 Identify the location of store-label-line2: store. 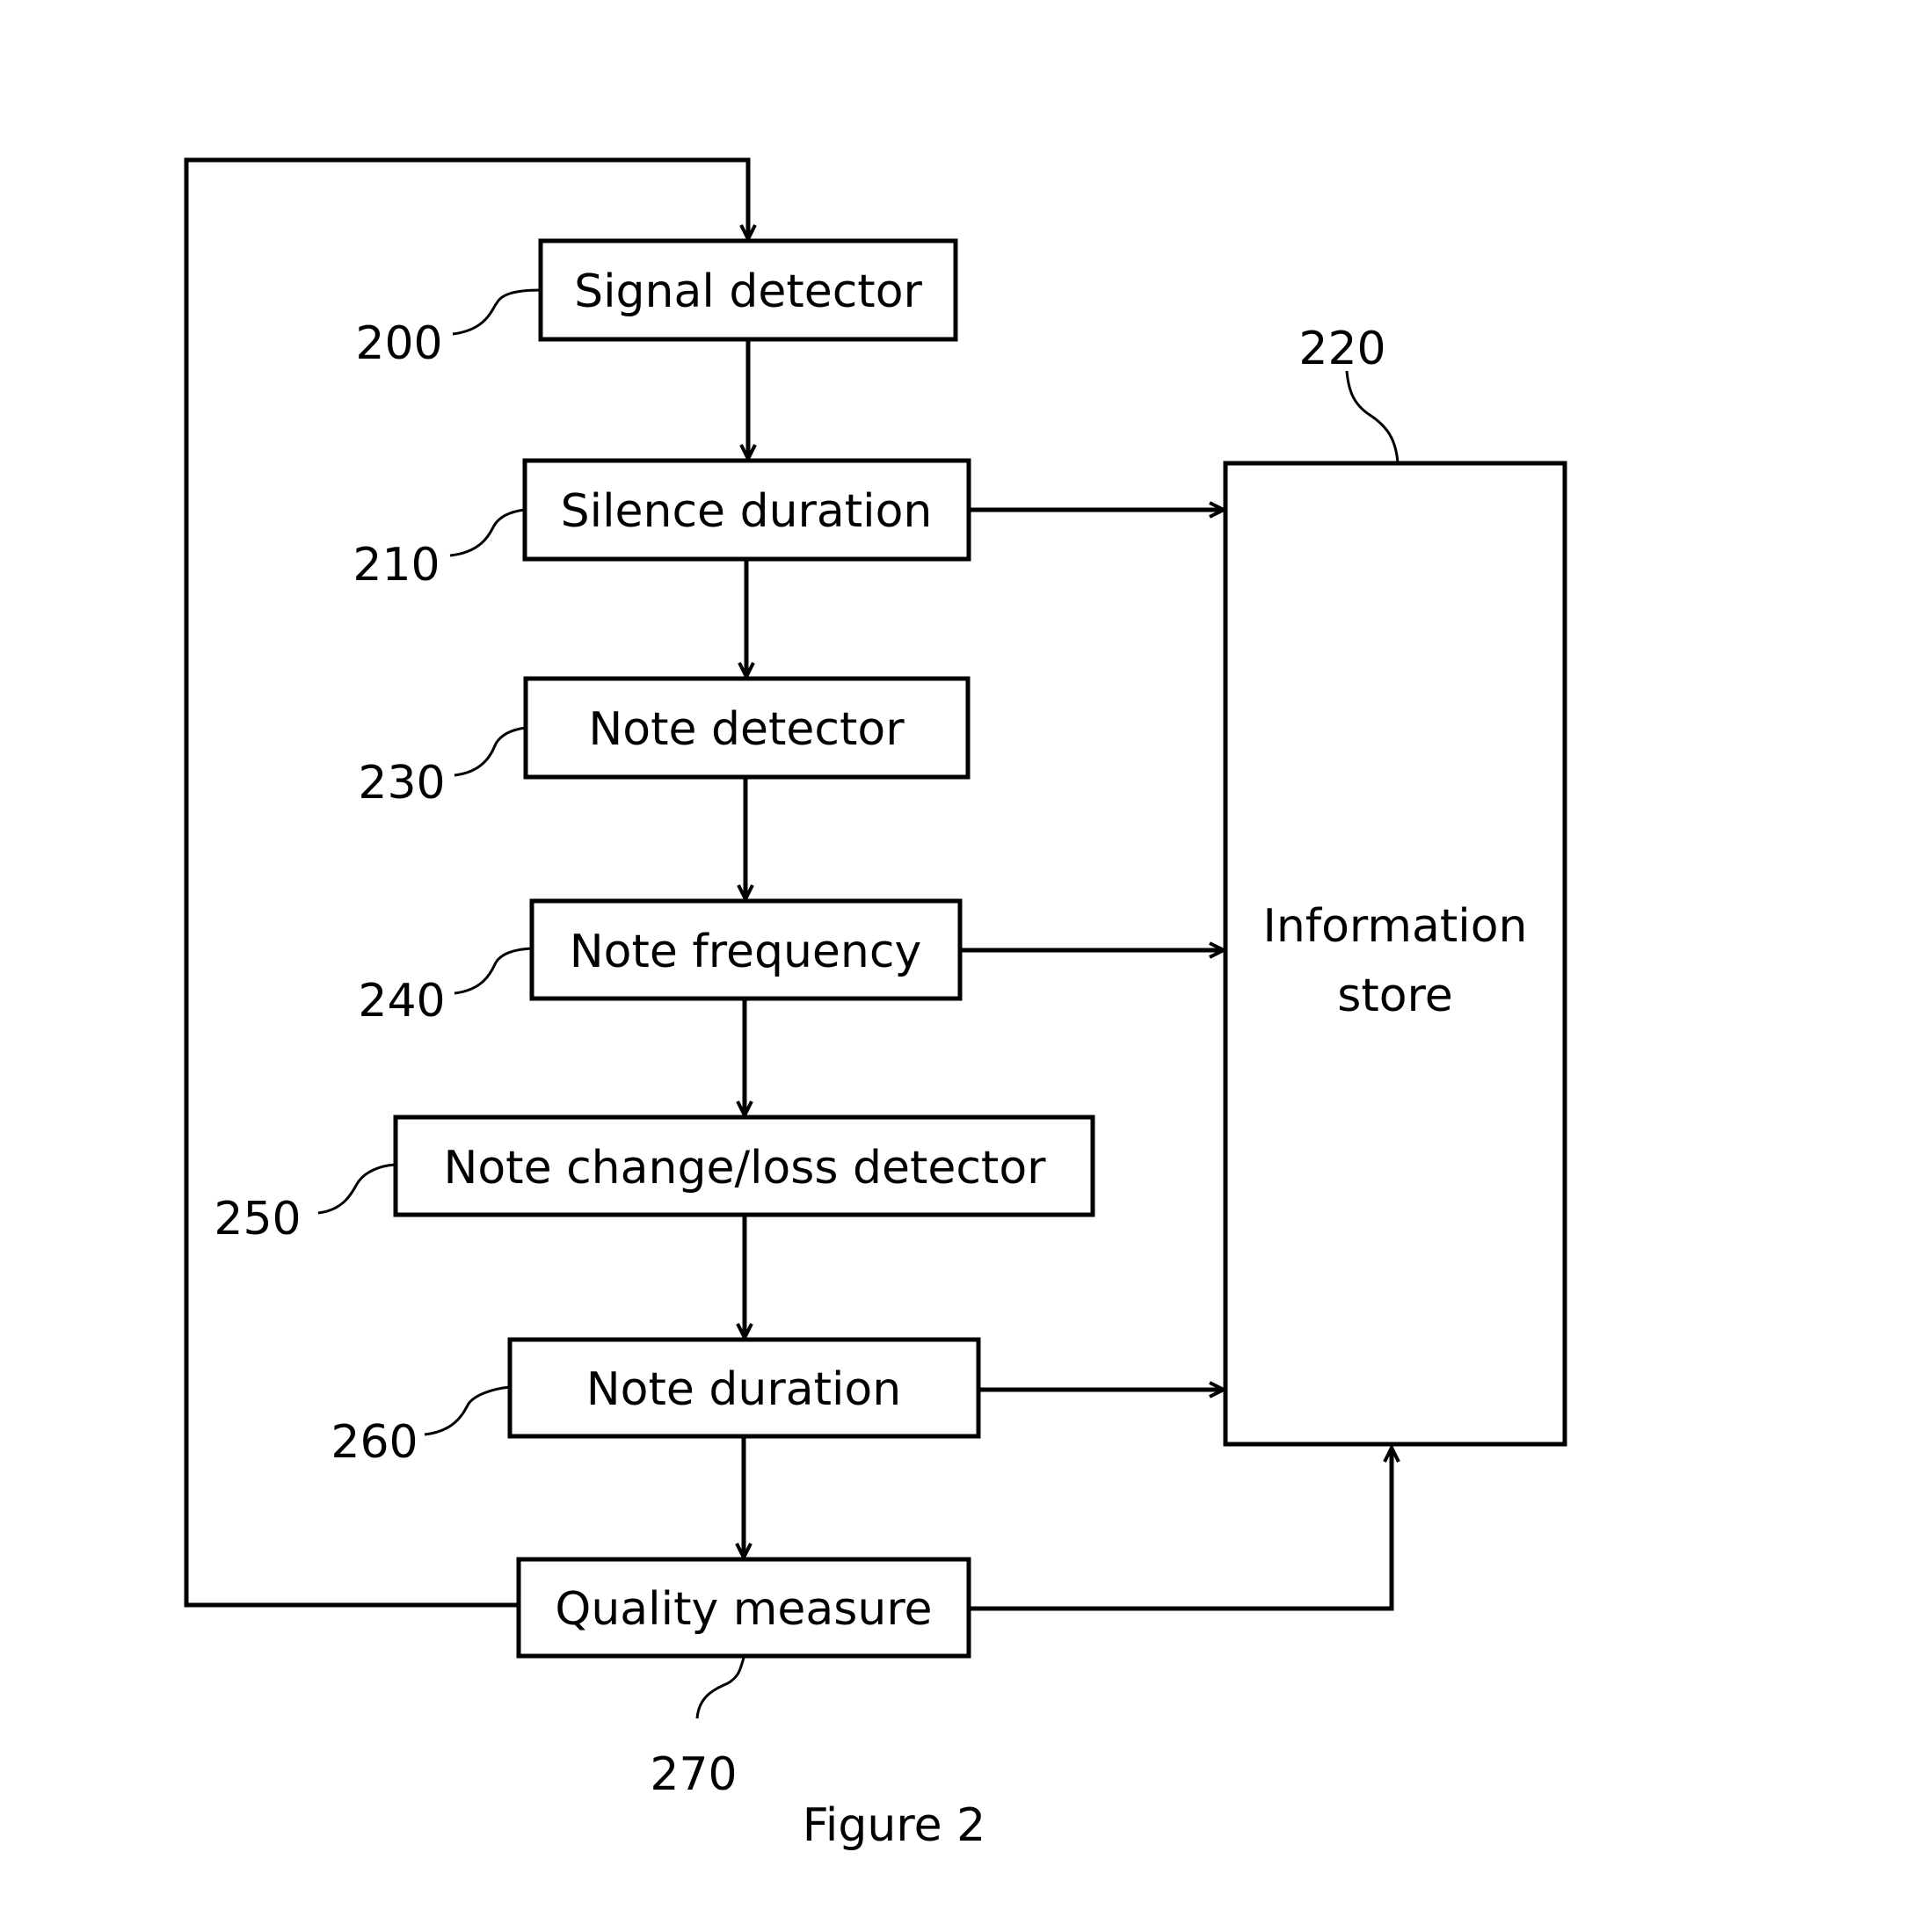
(1395, 996).